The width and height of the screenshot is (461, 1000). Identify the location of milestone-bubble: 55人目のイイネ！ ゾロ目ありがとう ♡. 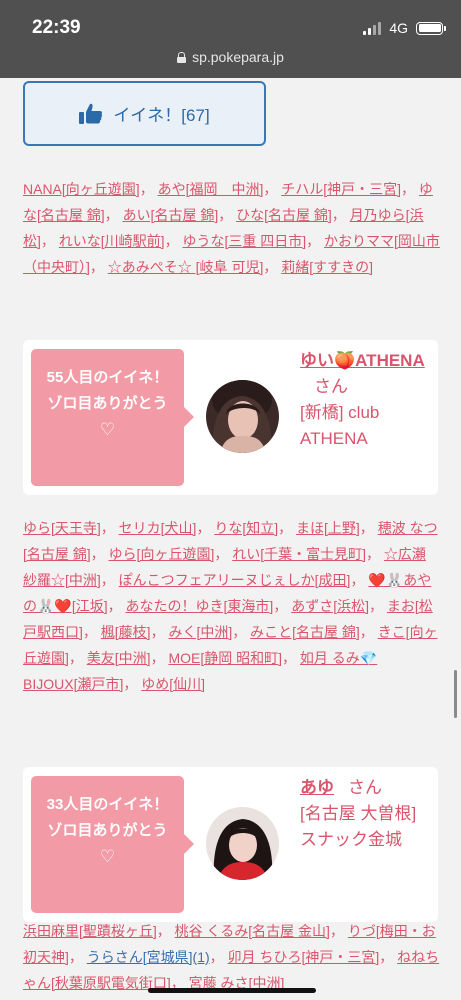
(112, 417).